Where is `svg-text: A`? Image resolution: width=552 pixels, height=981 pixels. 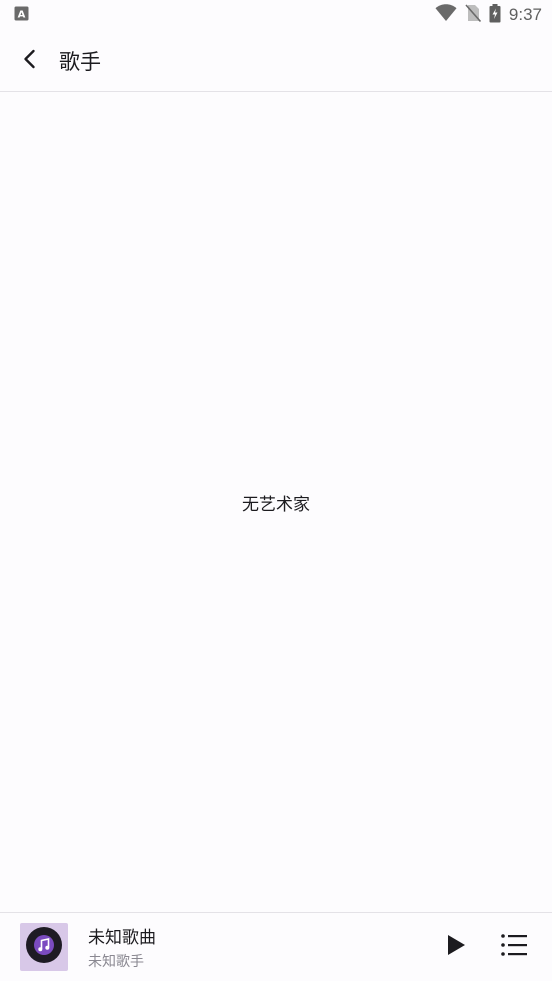
svg-text: A is located at coordinates (22, 14).